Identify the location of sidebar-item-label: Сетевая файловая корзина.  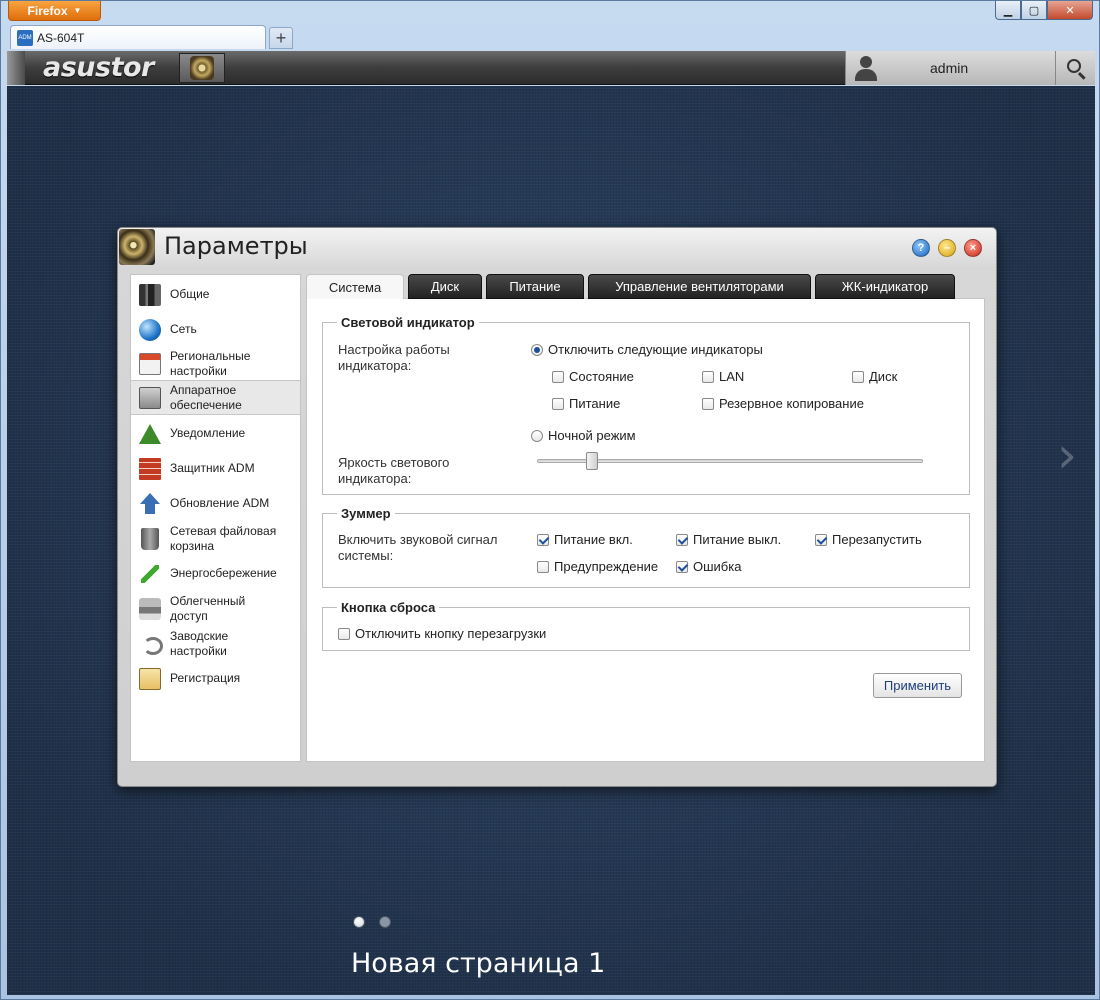
(223, 538).